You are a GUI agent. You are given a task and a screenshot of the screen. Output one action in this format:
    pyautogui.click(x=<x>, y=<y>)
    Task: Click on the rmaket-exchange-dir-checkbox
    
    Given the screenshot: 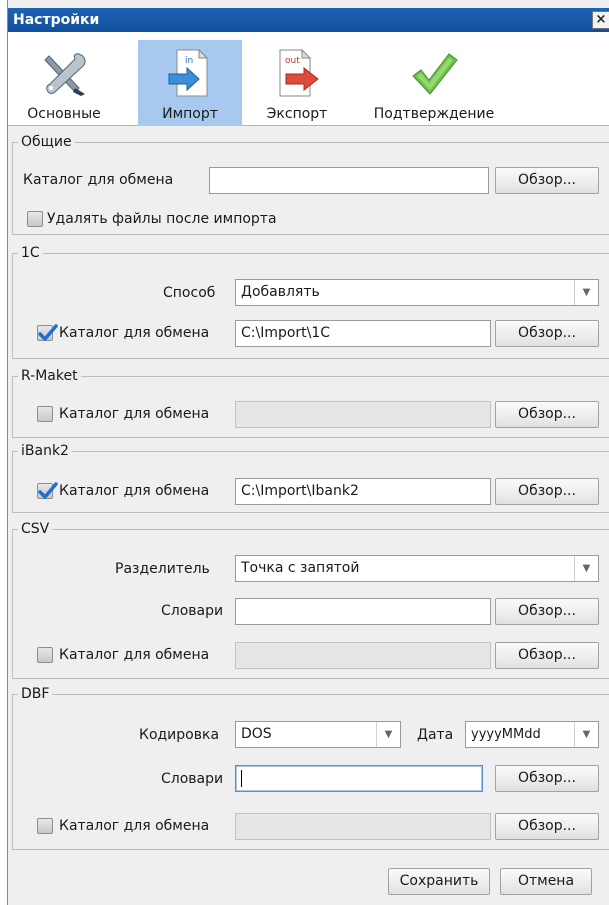 What is the action you would take?
    pyautogui.click(x=45, y=414)
    